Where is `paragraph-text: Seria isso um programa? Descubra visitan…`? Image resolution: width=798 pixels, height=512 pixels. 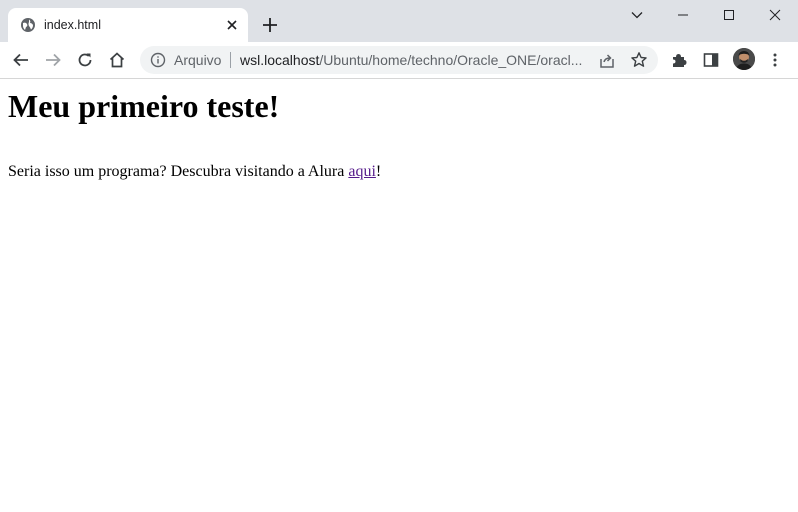
paragraph-text: Seria isso um programa? Descubra visitan… is located at coordinates (178, 171).